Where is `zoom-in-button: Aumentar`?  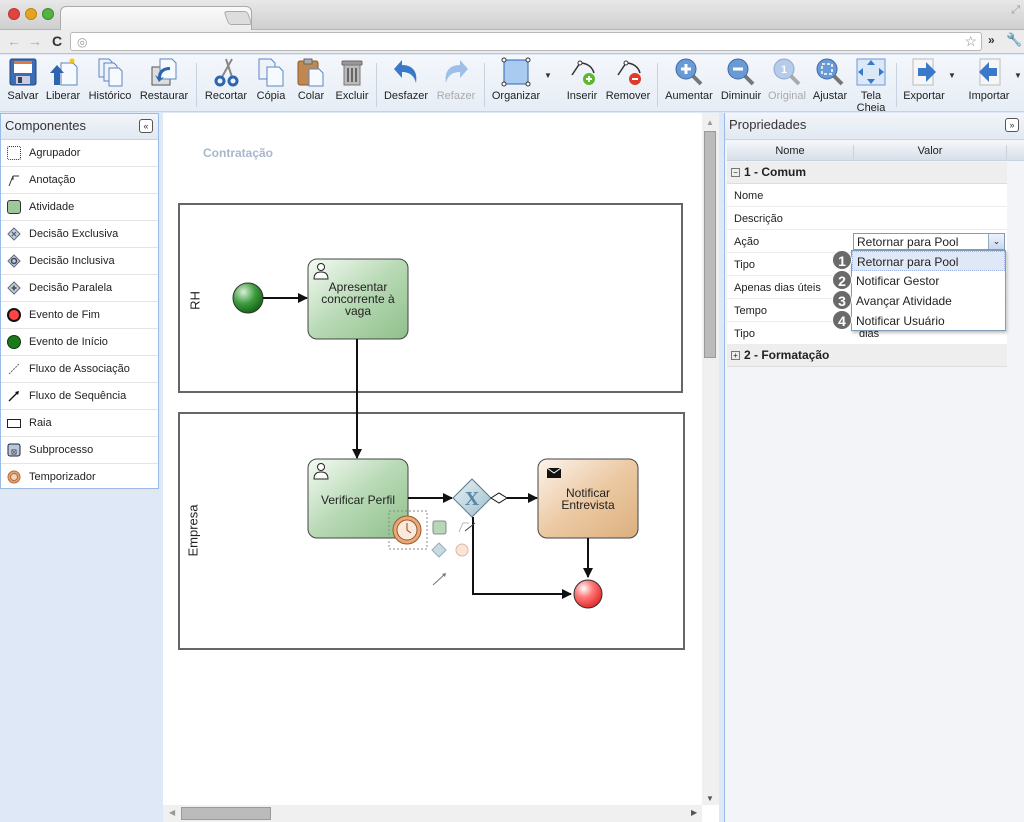
zoom-in-button: Aumentar is located at coordinates (689, 79).